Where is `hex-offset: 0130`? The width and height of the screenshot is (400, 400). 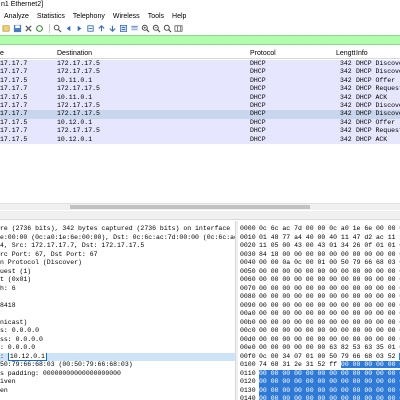 hex-offset: 0130 is located at coordinates (248, 390).